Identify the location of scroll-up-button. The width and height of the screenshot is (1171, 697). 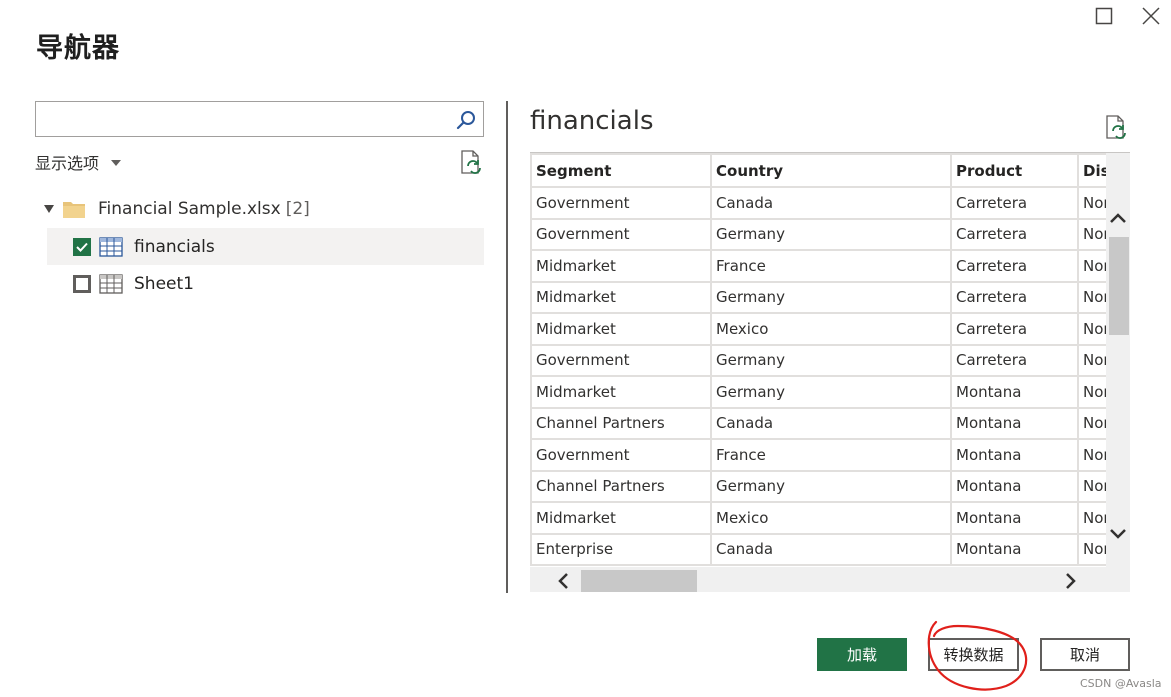
(1118, 221).